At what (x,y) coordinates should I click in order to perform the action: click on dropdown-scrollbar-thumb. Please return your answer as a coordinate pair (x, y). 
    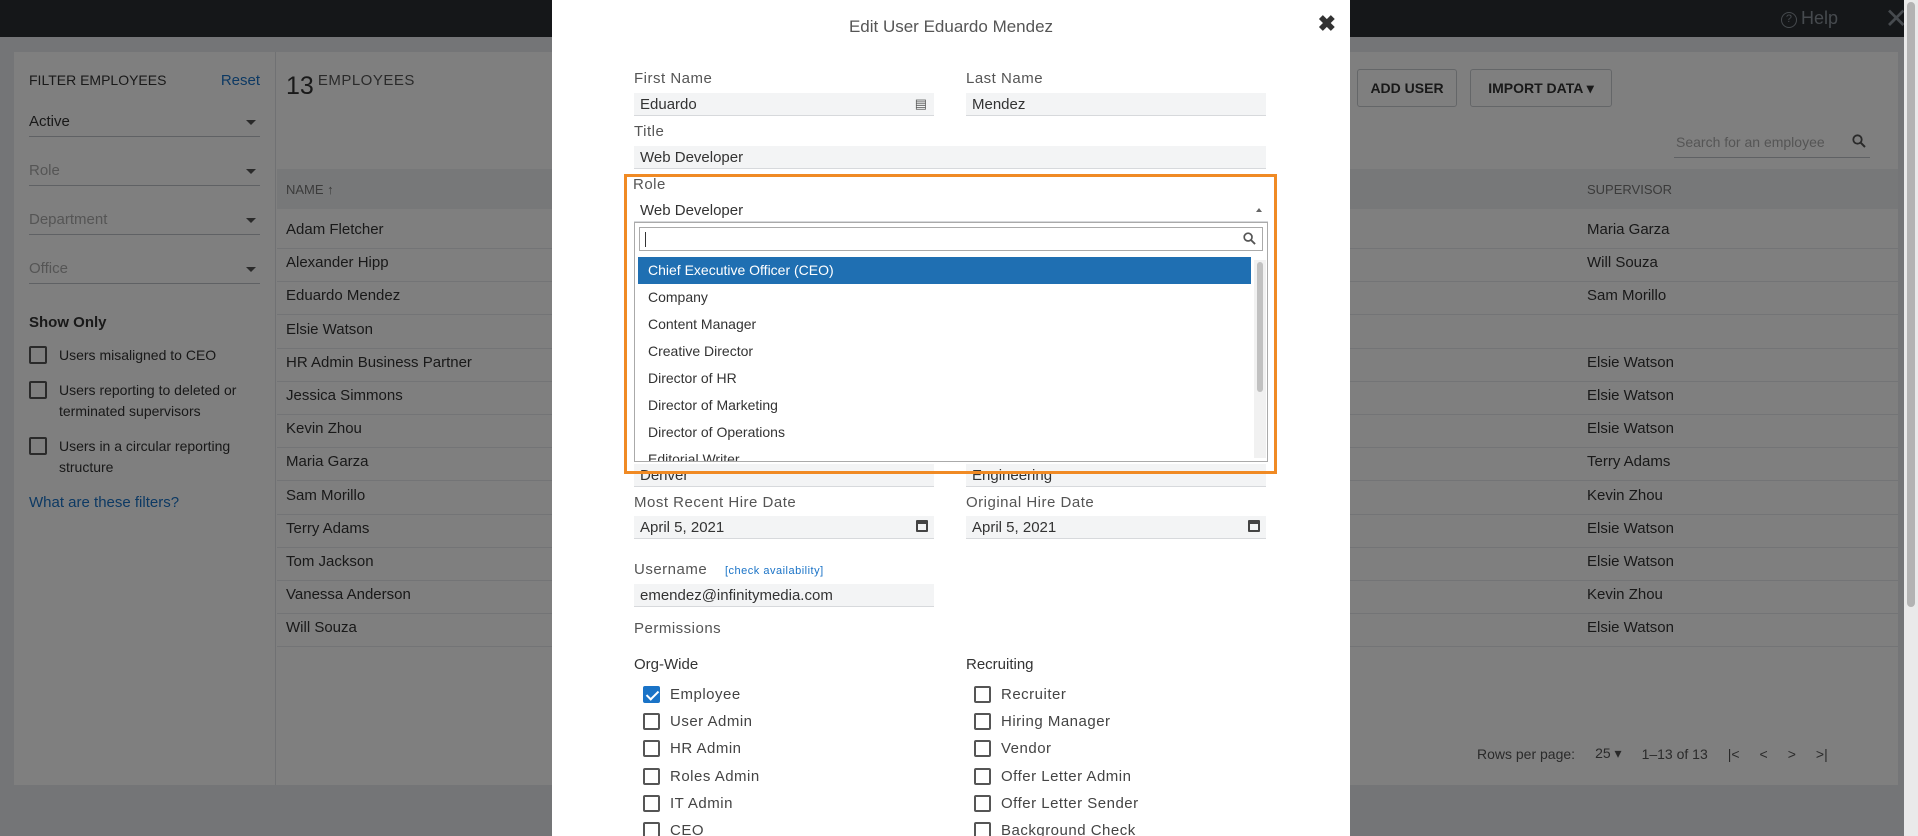
    Looking at the image, I should click on (1260, 327).